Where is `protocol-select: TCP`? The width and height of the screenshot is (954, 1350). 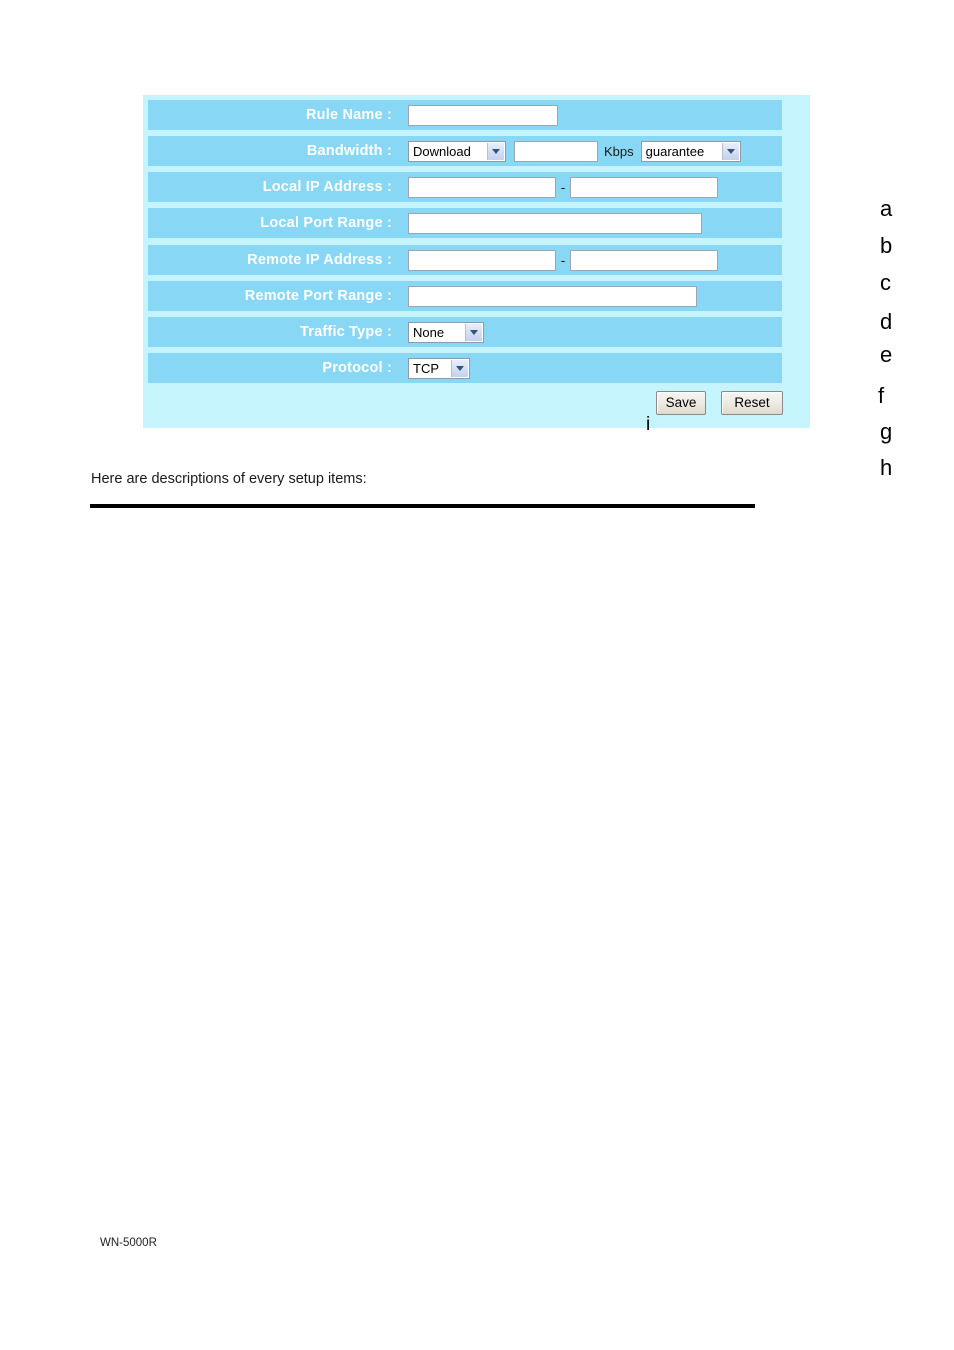
protocol-select: TCP is located at coordinates (439, 368).